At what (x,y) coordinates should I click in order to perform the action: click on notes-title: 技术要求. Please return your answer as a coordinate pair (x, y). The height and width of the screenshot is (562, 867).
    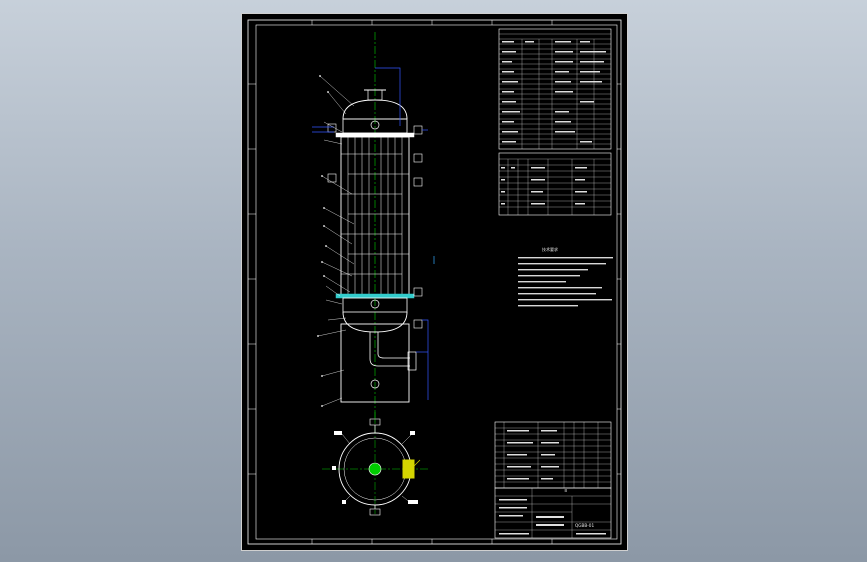
    Looking at the image, I should click on (550, 249).